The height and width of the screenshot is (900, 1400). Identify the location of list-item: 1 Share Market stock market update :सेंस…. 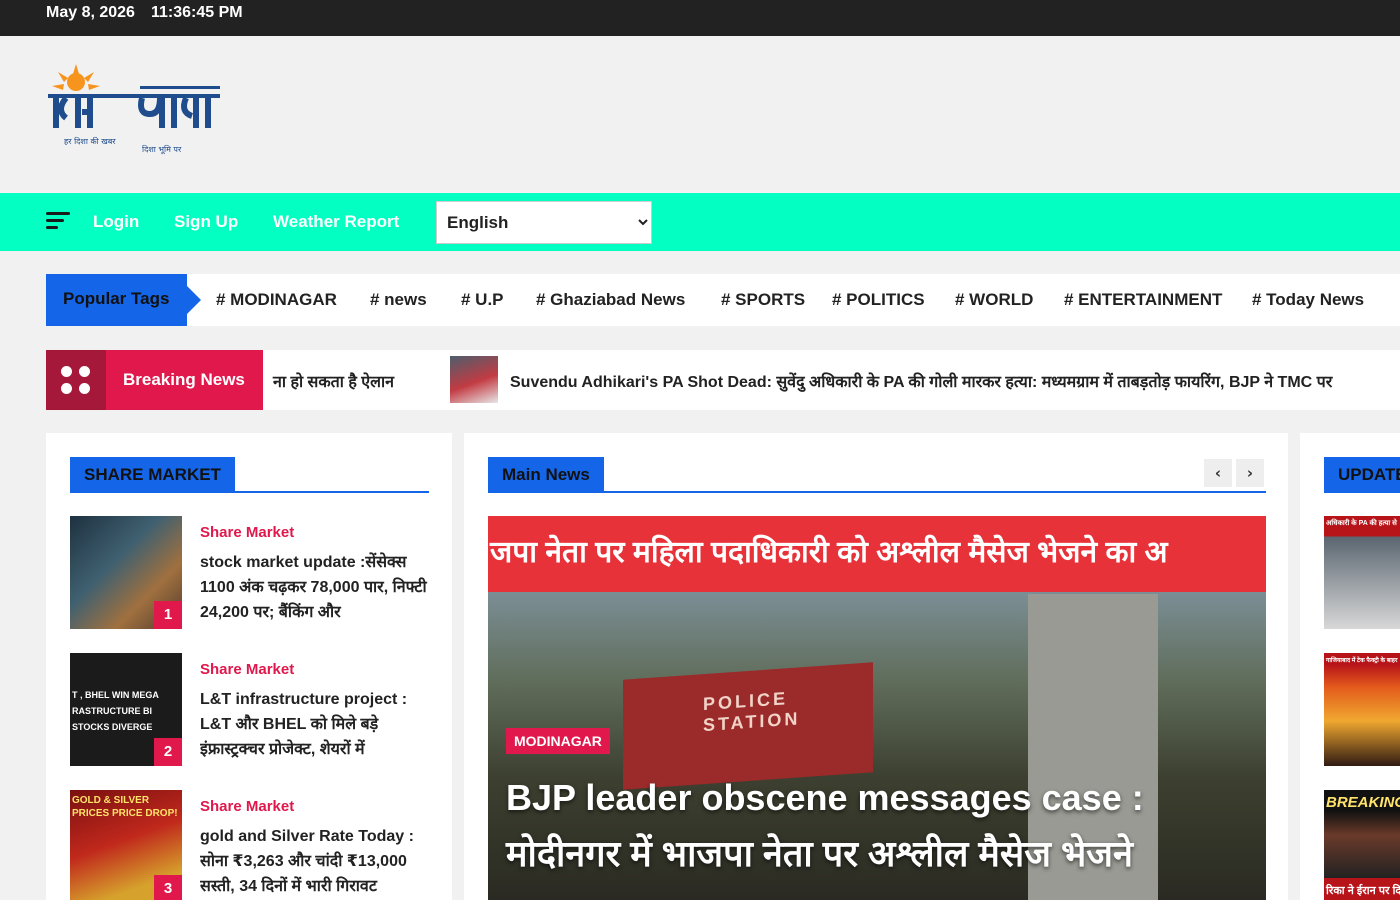
(250, 572).